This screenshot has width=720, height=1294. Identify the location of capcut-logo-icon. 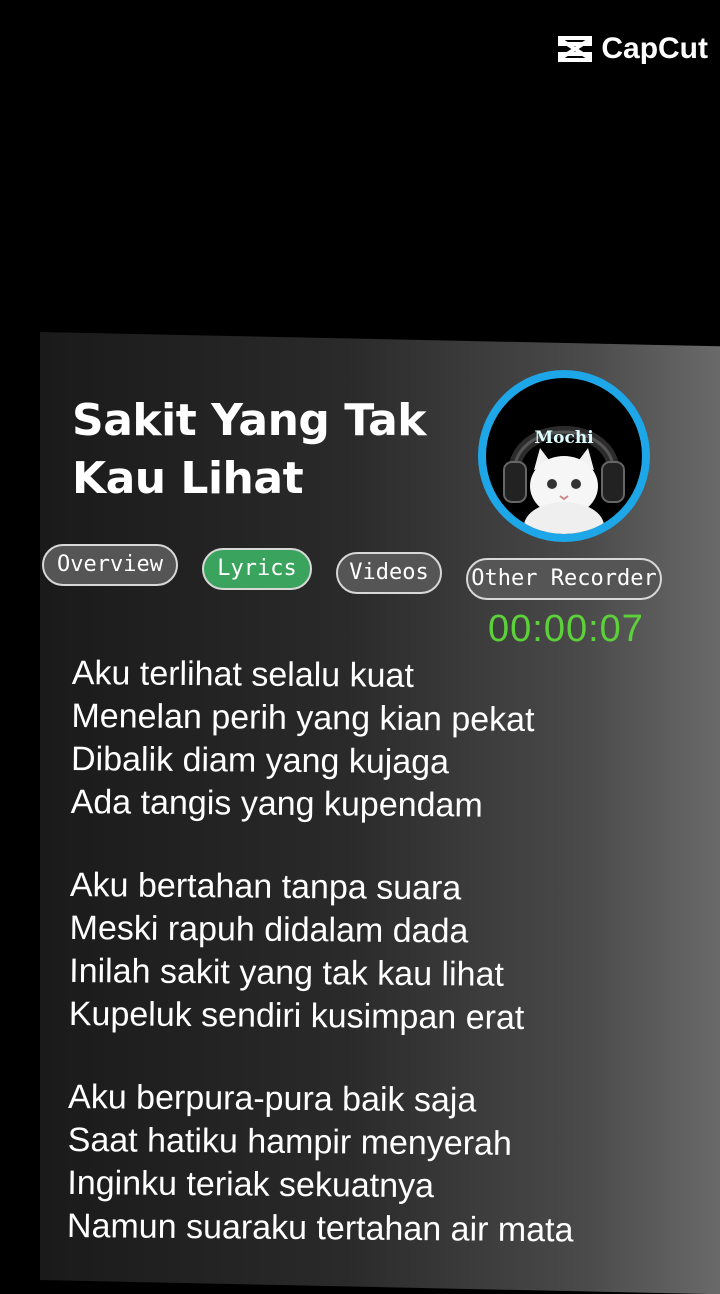
(575, 49).